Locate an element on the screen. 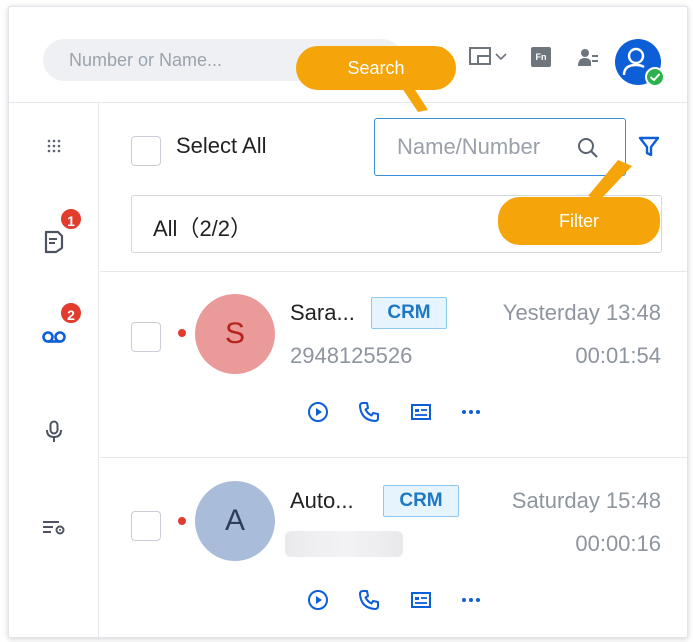  transfer-contacts-icon is located at coordinates (588, 60).